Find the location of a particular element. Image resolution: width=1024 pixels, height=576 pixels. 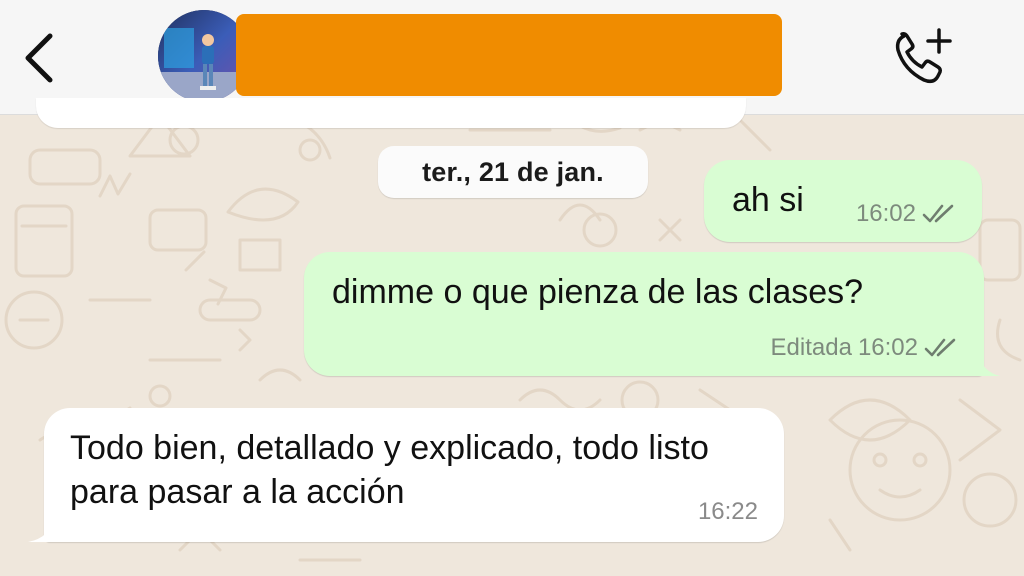

call-button is located at coordinates (922, 57).